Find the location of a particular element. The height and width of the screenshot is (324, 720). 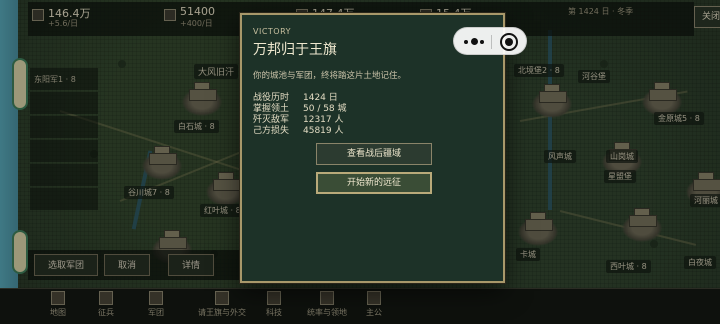

stat-label: 己方损失 is located at coordinates (271, 131).